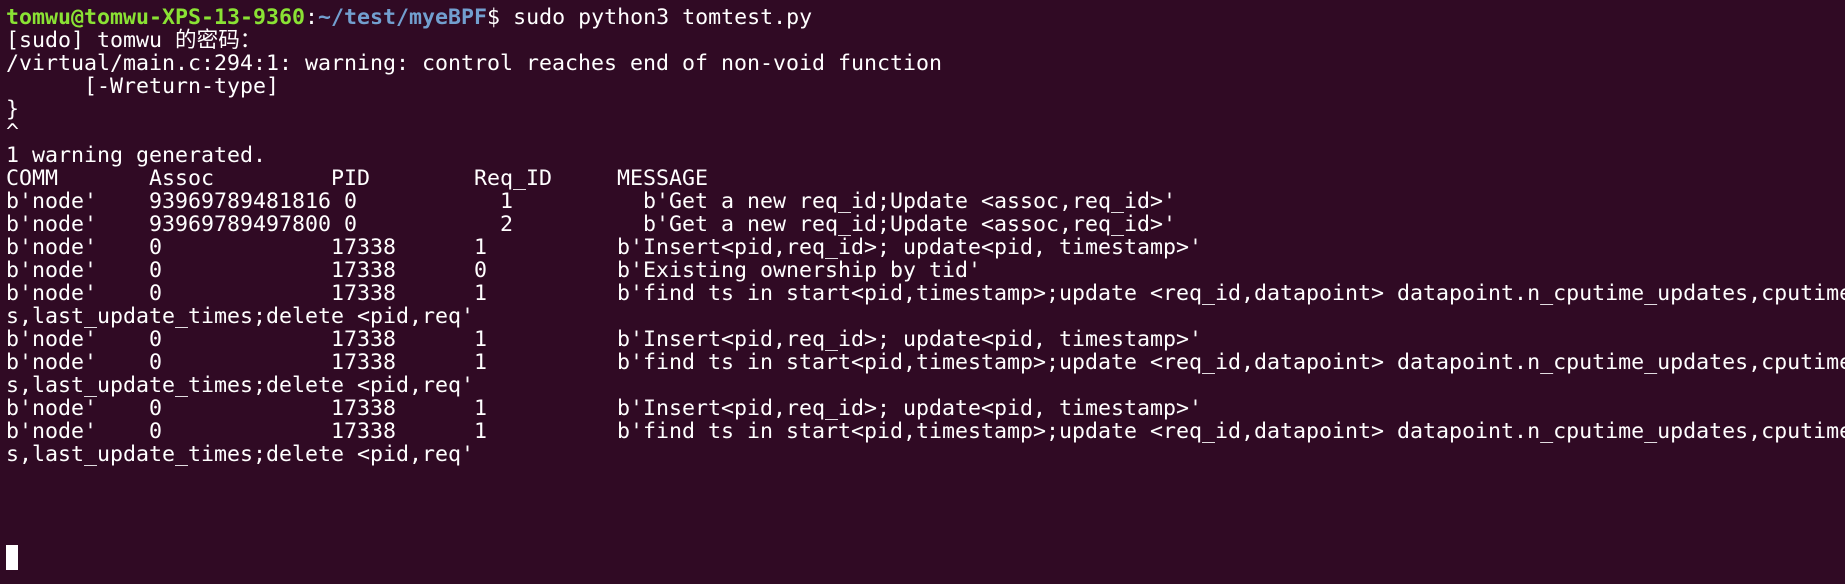  I want to click on prompt-symbol: $, so click(500, 17).